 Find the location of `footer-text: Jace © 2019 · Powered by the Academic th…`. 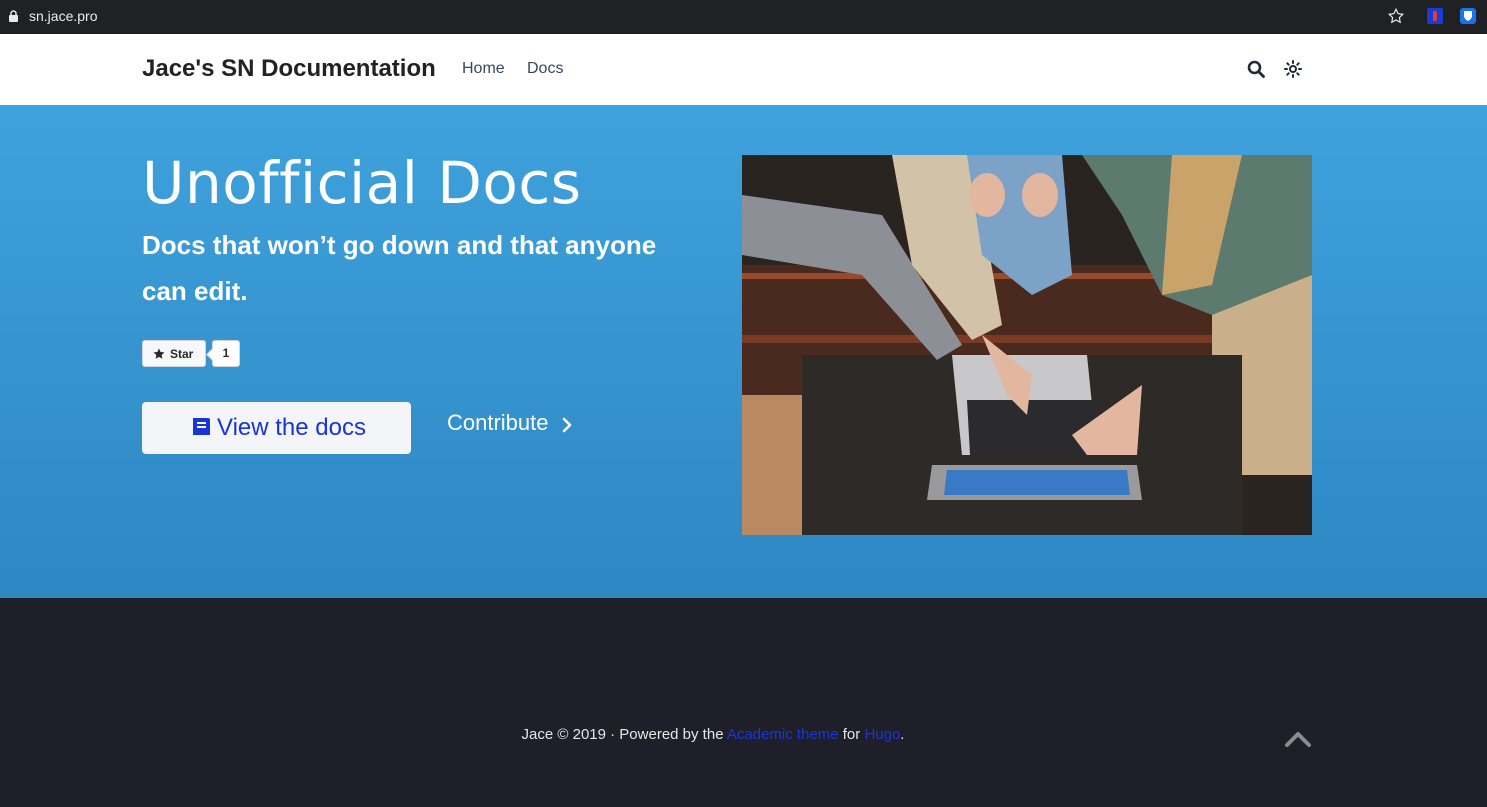

footer-text: Jace © 2019 · Powered by the Academic th… is located at coordinates (713, 734).